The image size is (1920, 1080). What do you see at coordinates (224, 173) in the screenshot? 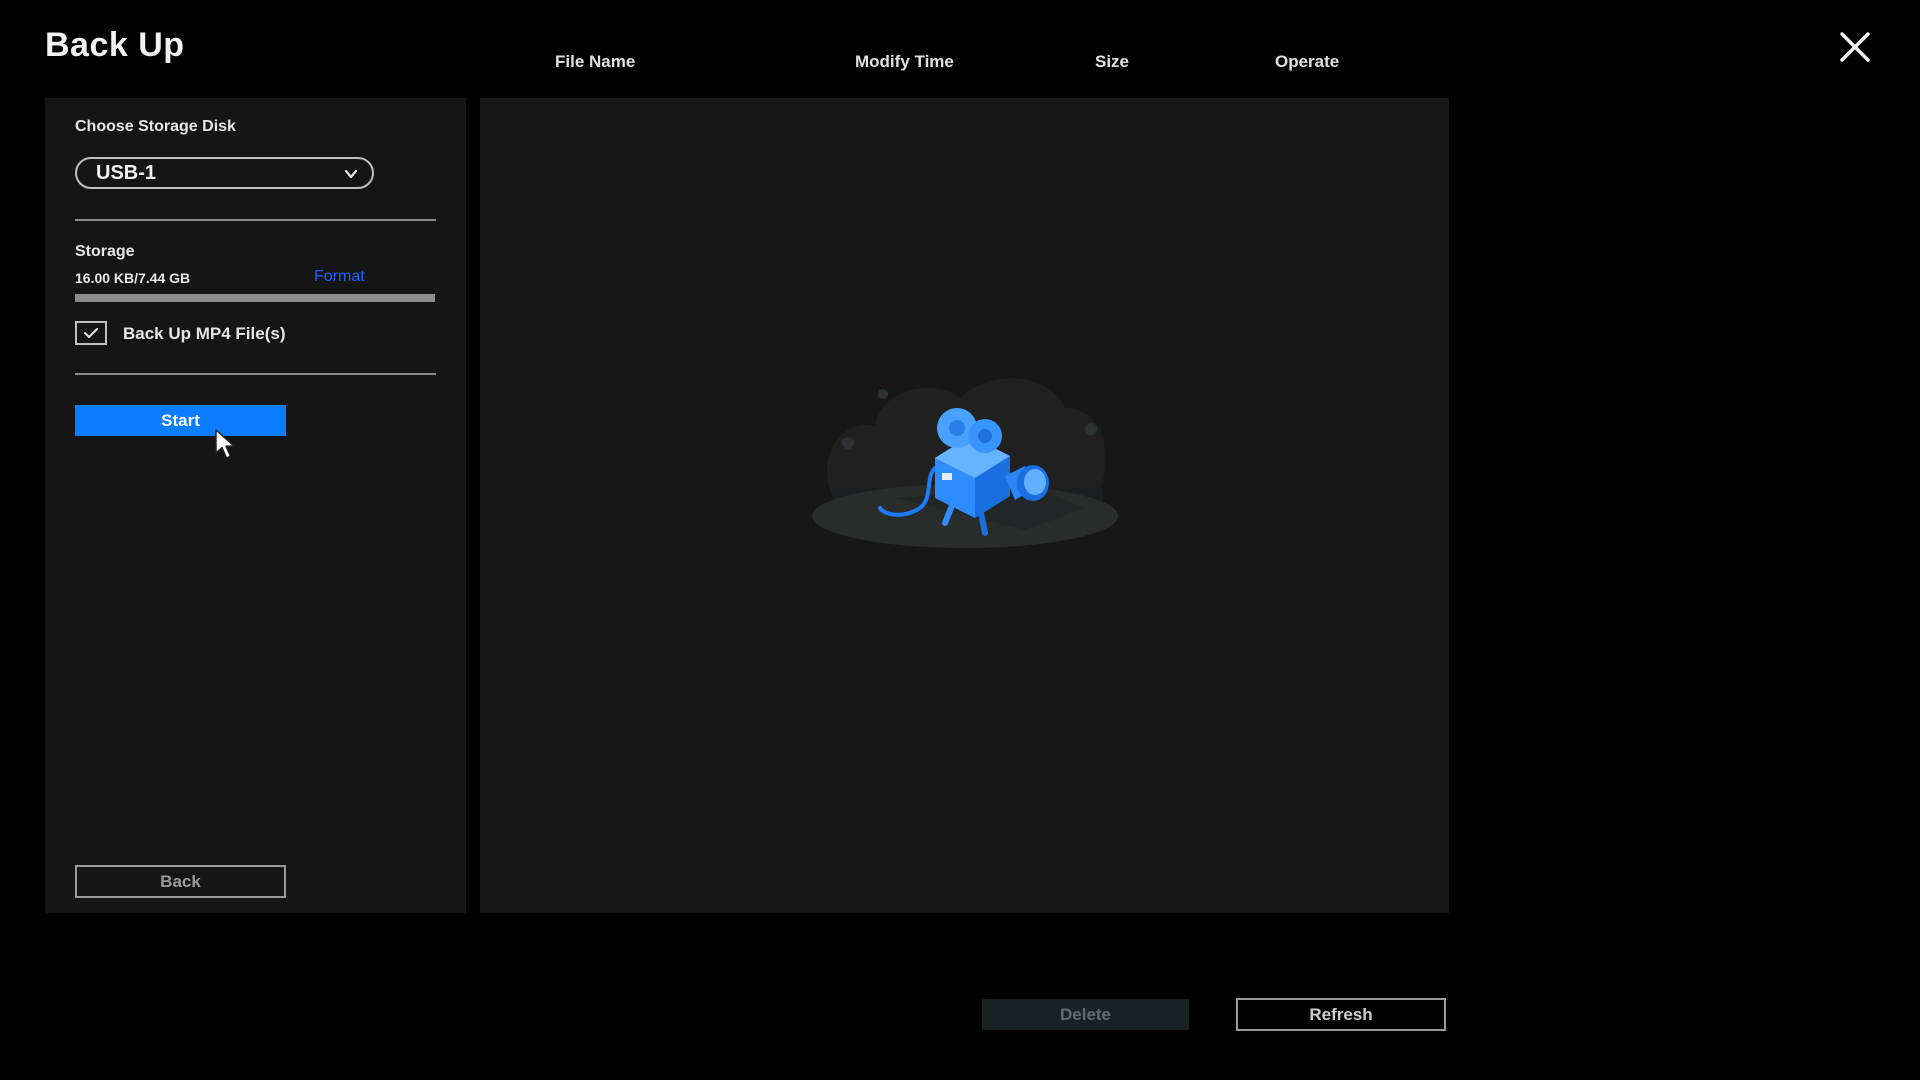
I see `storage-disk-select: USB-1` at bounding box center [224, 173].